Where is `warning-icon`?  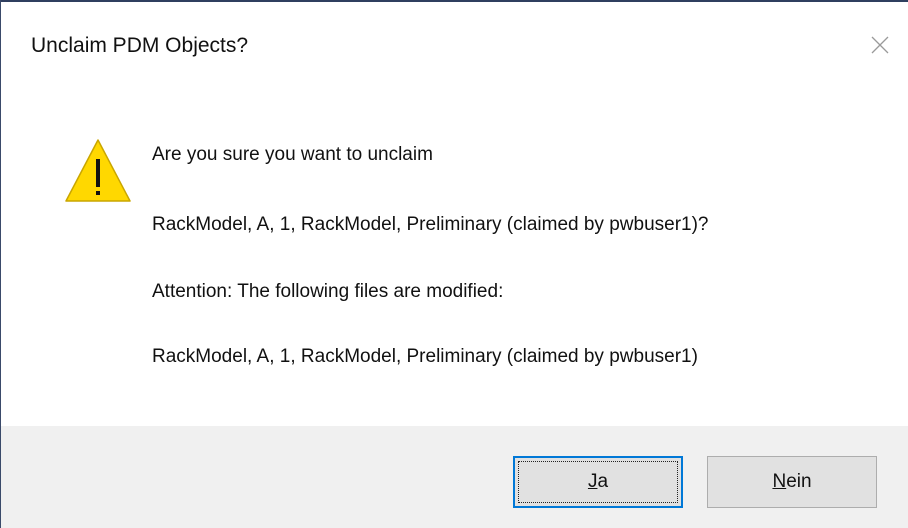 warning-icon is located at coordinates (98, 170).